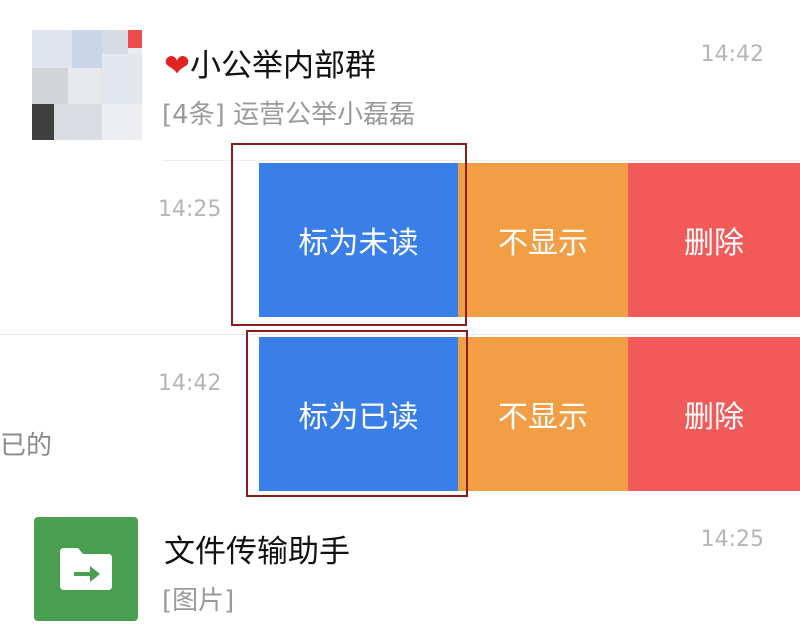  I want to click on folder-arrow-icon, so click(86, 569).